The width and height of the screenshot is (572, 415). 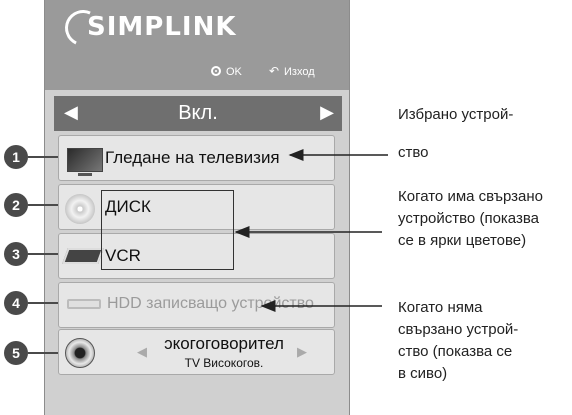 I want to click on annotation-line: Когато няма, so click(x=440, y=307).